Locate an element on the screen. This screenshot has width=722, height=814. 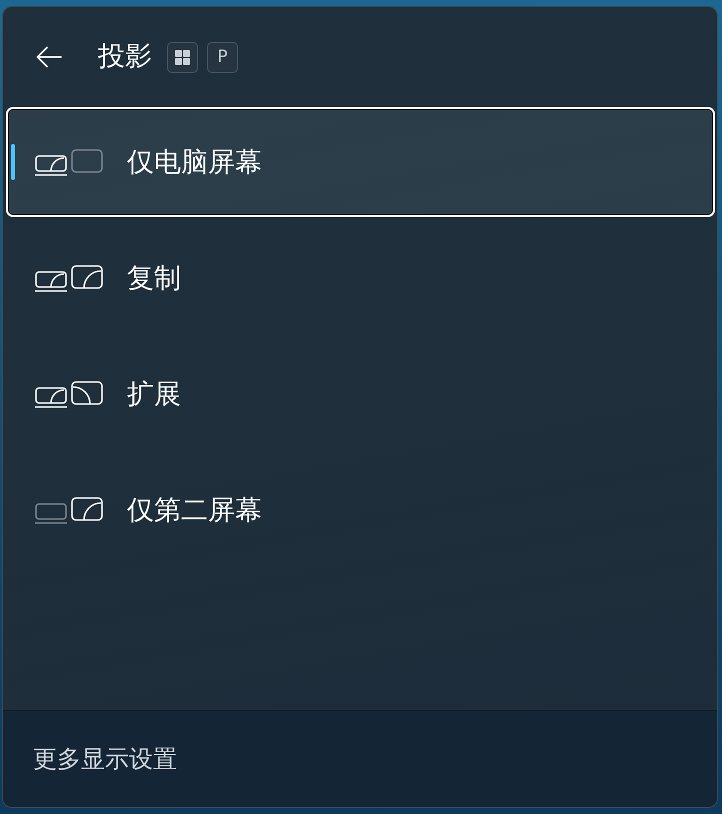
shortcut-key: P is located at coordinates (222, 57).